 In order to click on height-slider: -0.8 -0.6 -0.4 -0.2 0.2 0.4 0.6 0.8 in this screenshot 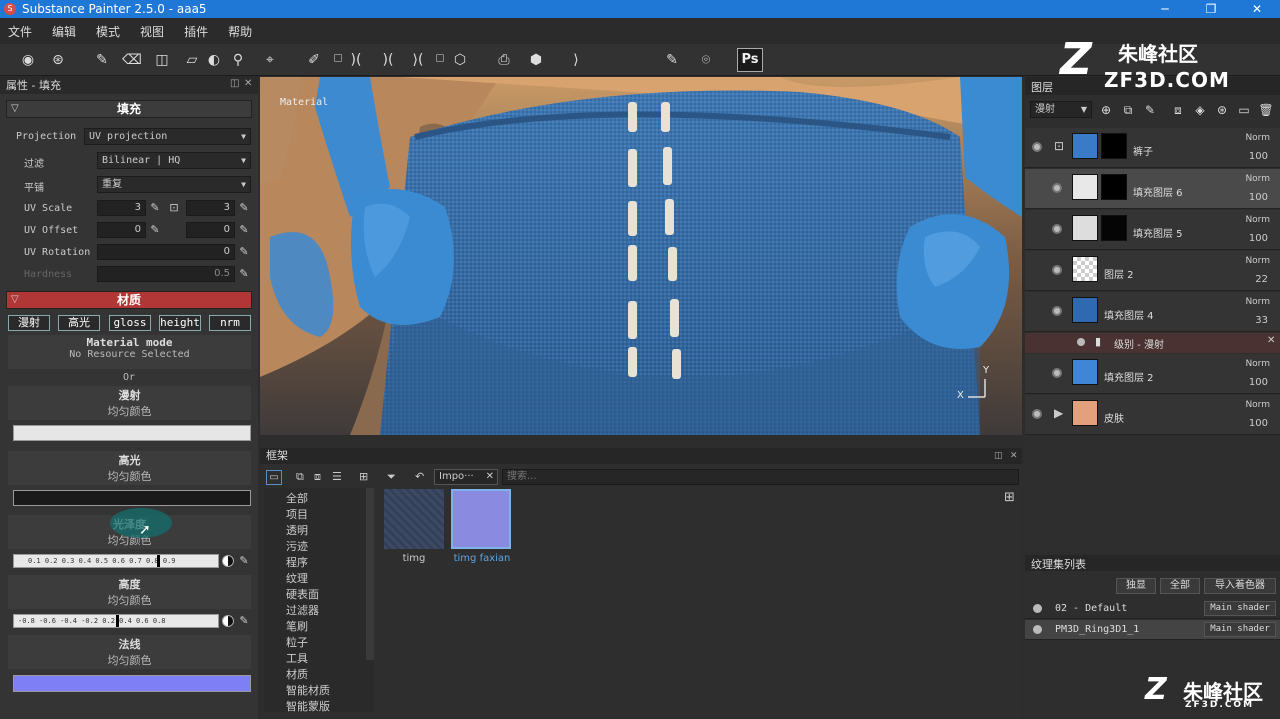, I will do `click(116, 621)`.